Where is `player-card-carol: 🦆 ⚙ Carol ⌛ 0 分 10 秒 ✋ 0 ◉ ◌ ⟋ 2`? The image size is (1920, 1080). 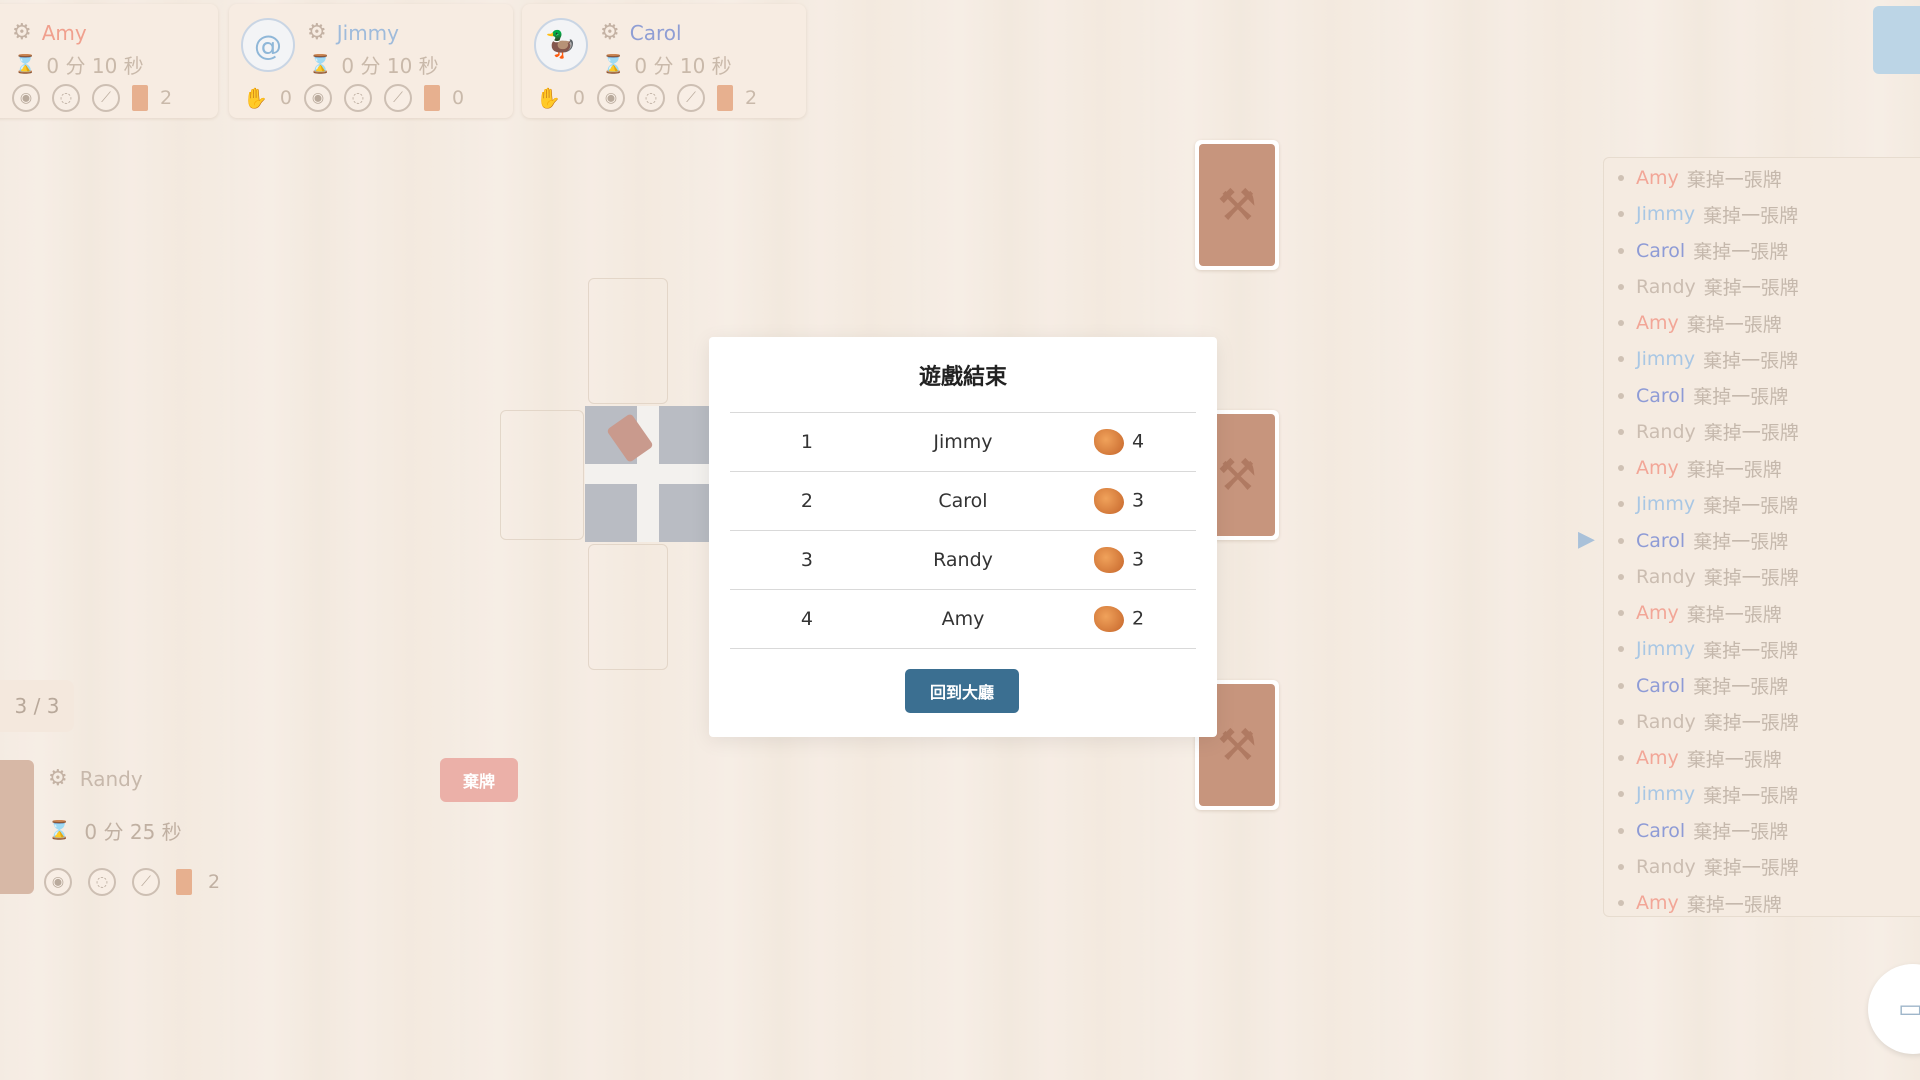 player-card-carol: 🦆 ⚙ Carol ⌛ 0 分 10 秒 ✋ 0 ◉ ◌ ⟋ 2 is located at coordinates (664, 61).